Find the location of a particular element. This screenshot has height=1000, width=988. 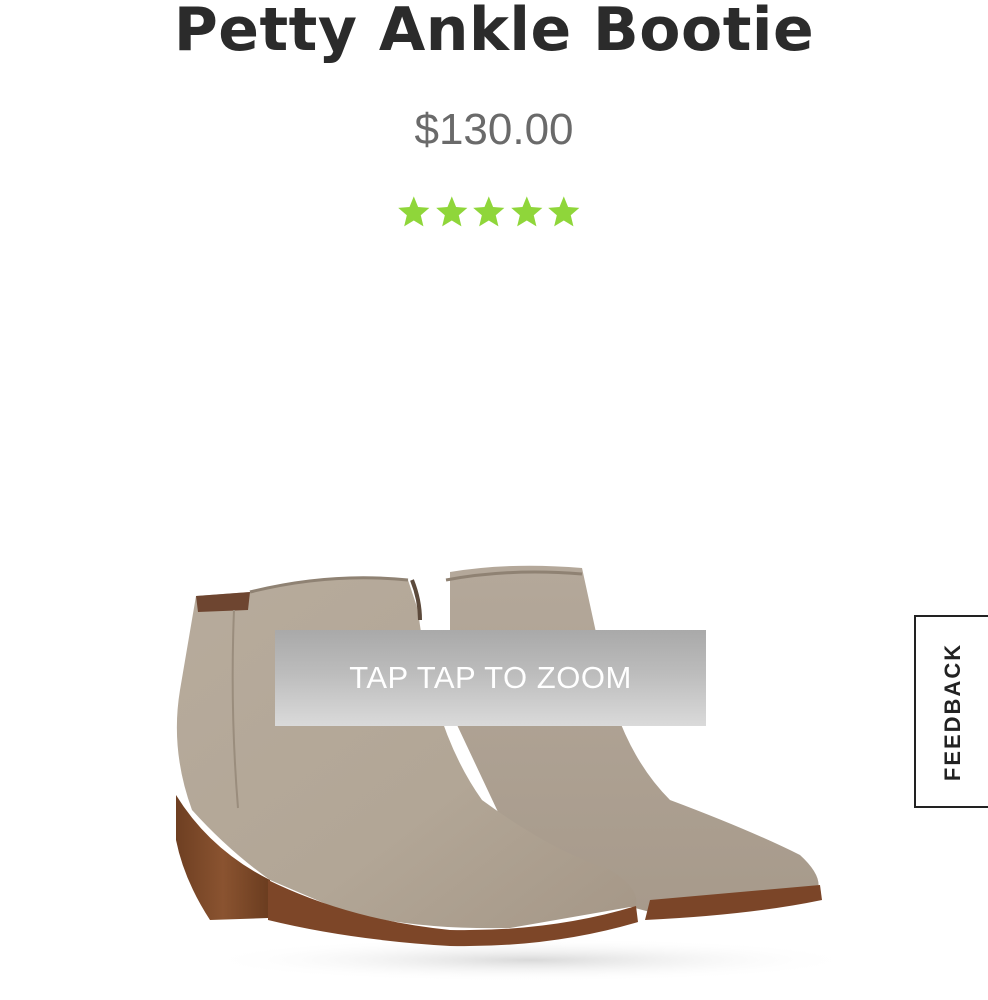

tap-to-zoom-overlay: TAP TAP TO ZOOM is located at coordinates (490, 678).